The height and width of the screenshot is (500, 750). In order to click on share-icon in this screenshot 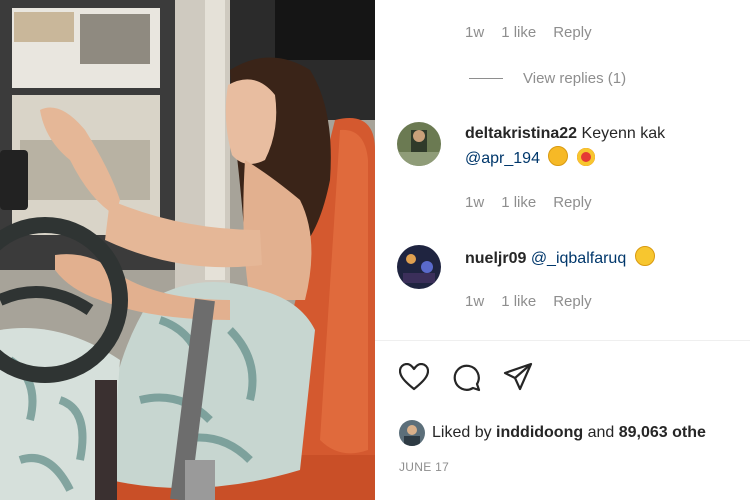, I will do `click(518, 376)`.